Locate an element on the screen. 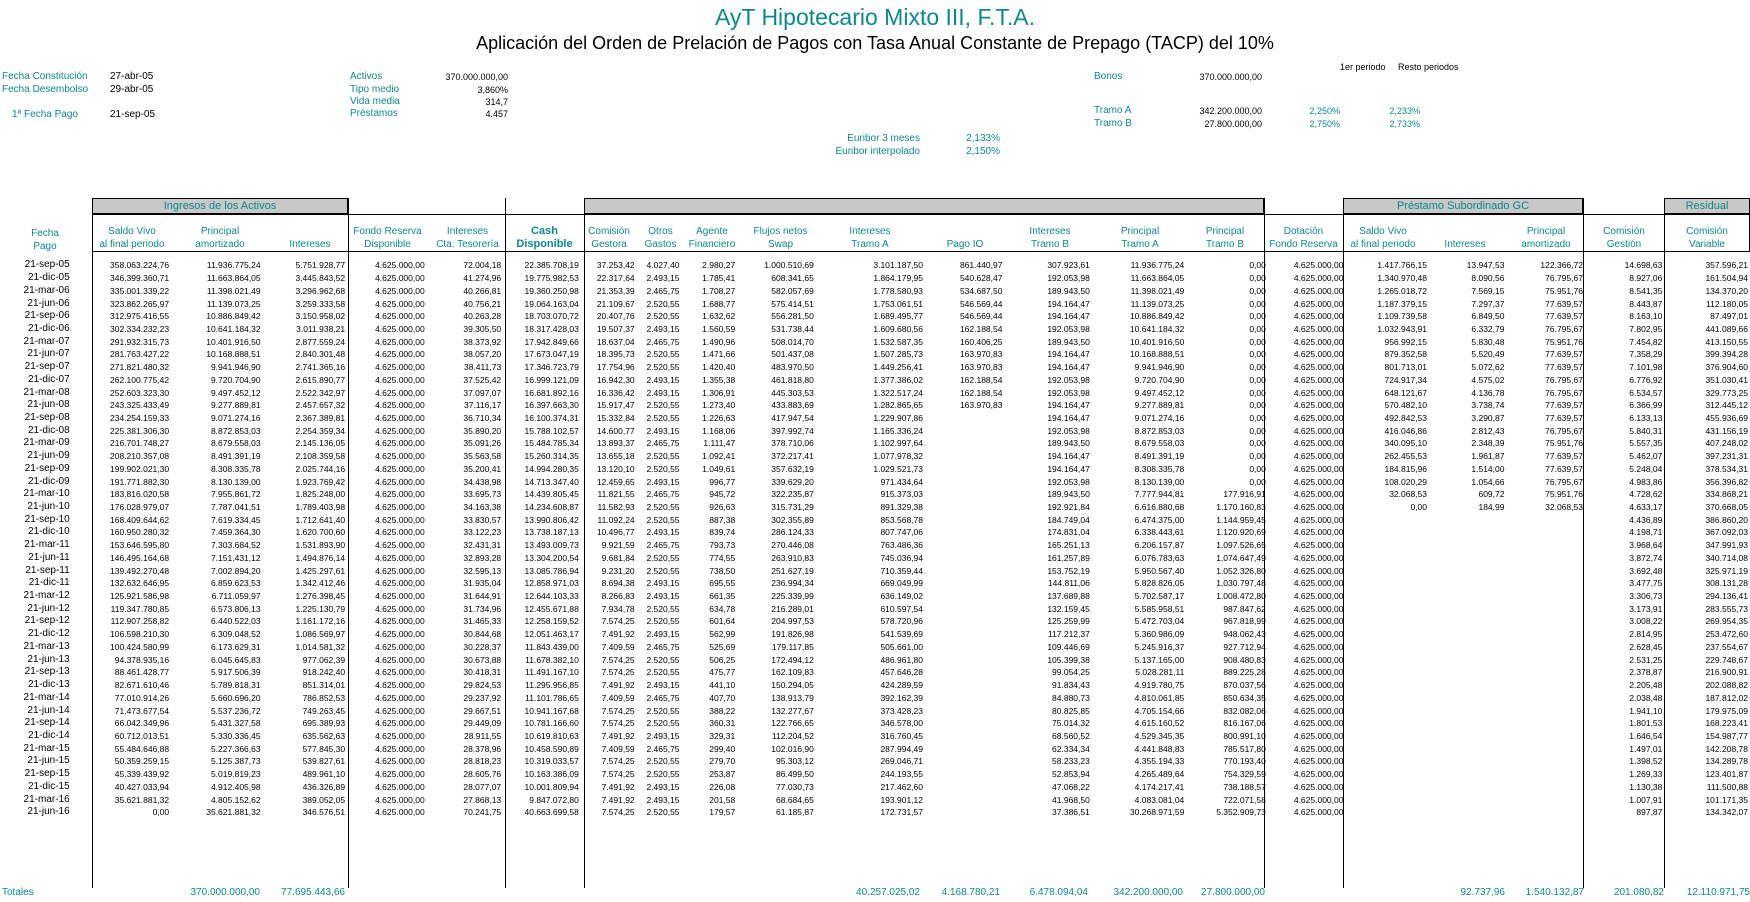 The height and width of the screenshot is (902, 1750). row-date: 21-sep-14 is located at coordinates (47, 723).